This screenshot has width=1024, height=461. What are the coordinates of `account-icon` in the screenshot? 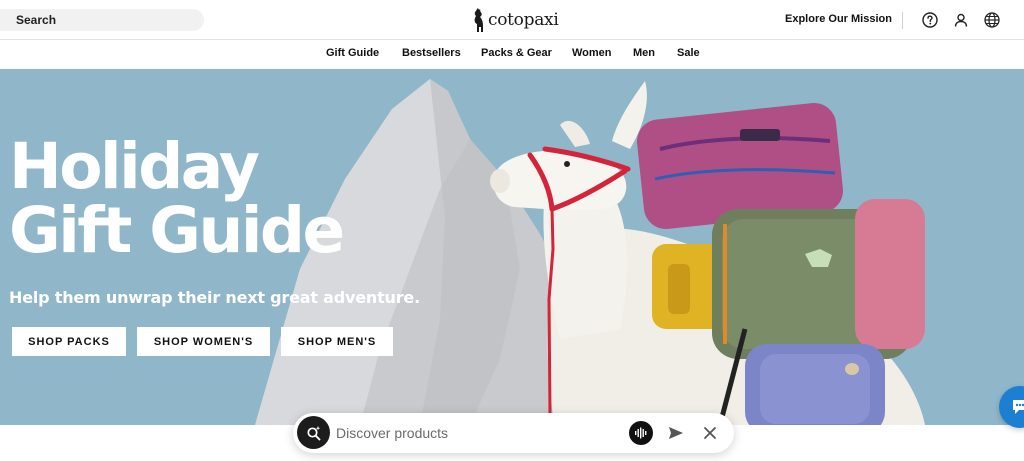 It's located at (961, 20).